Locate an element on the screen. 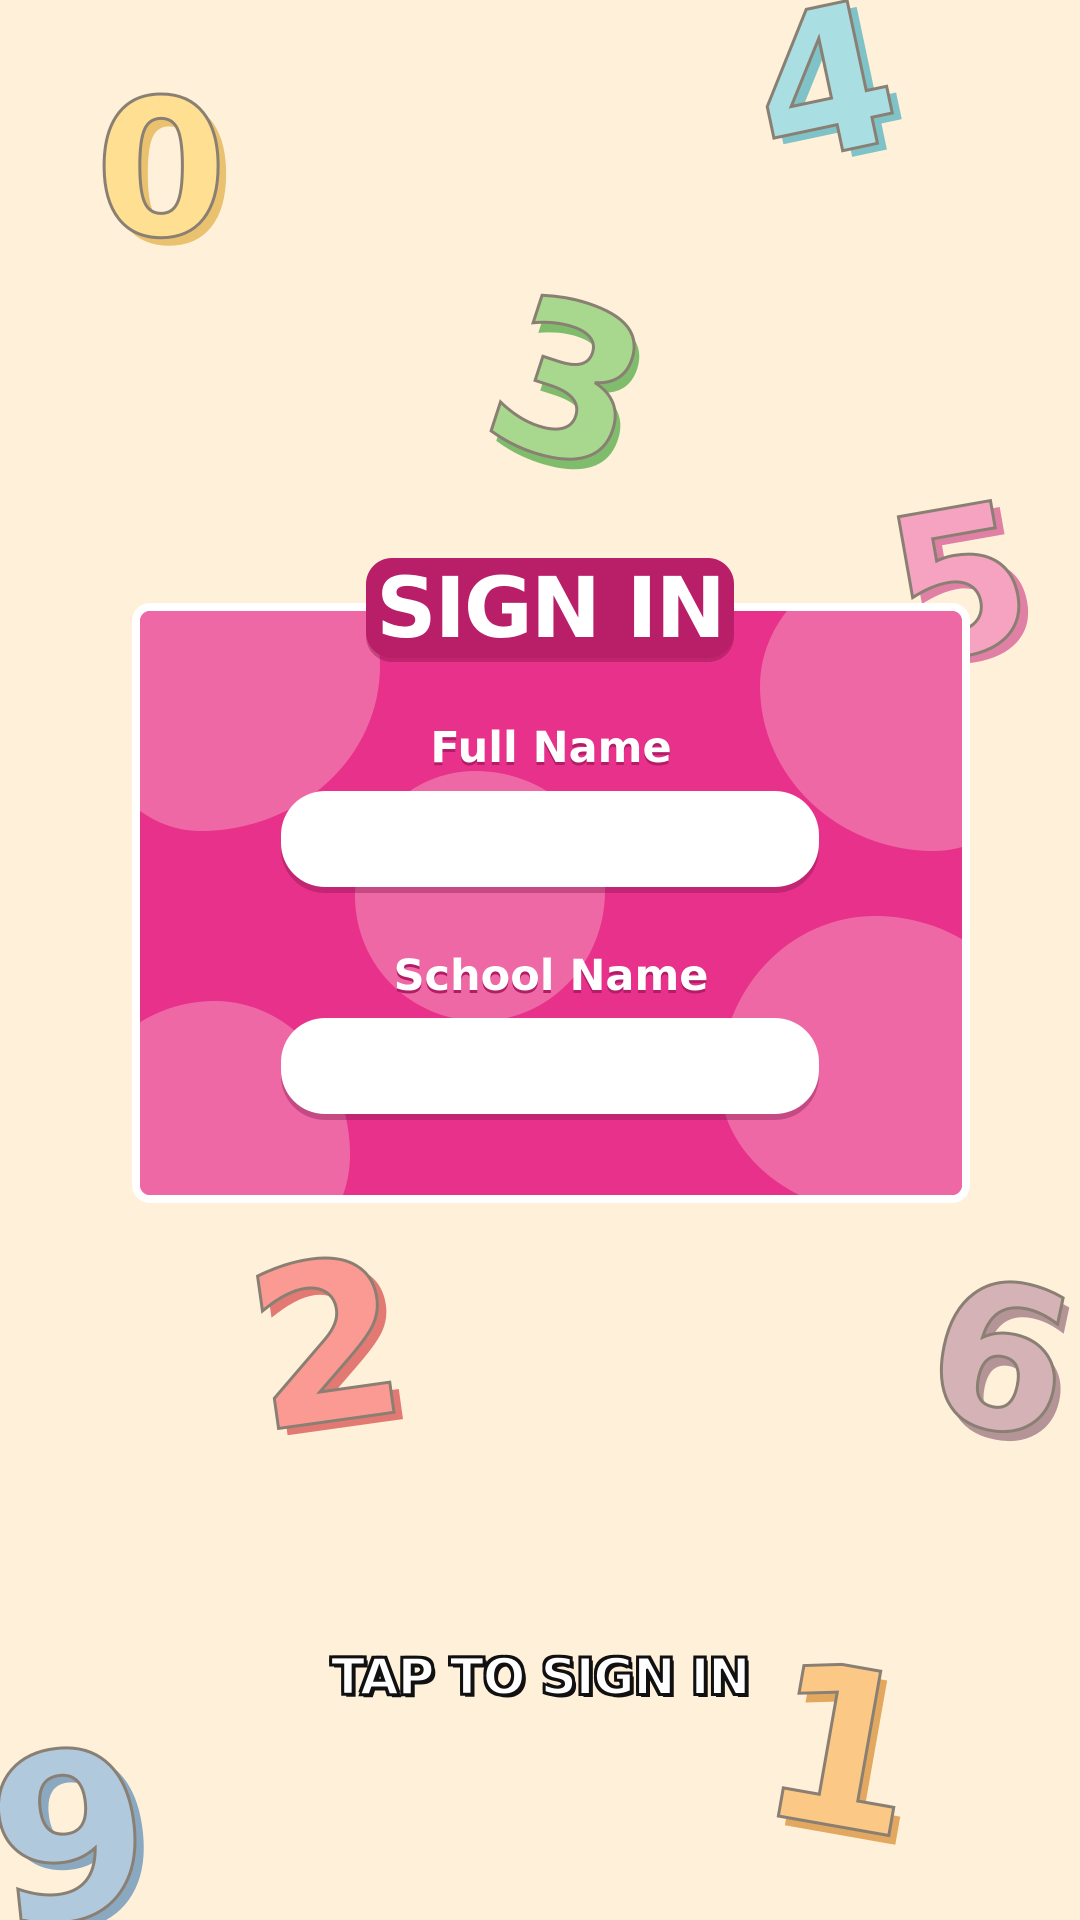 This screenshot has height=1920, width=1080. full-name-label: Full Name is located at coordinates (551, 748).